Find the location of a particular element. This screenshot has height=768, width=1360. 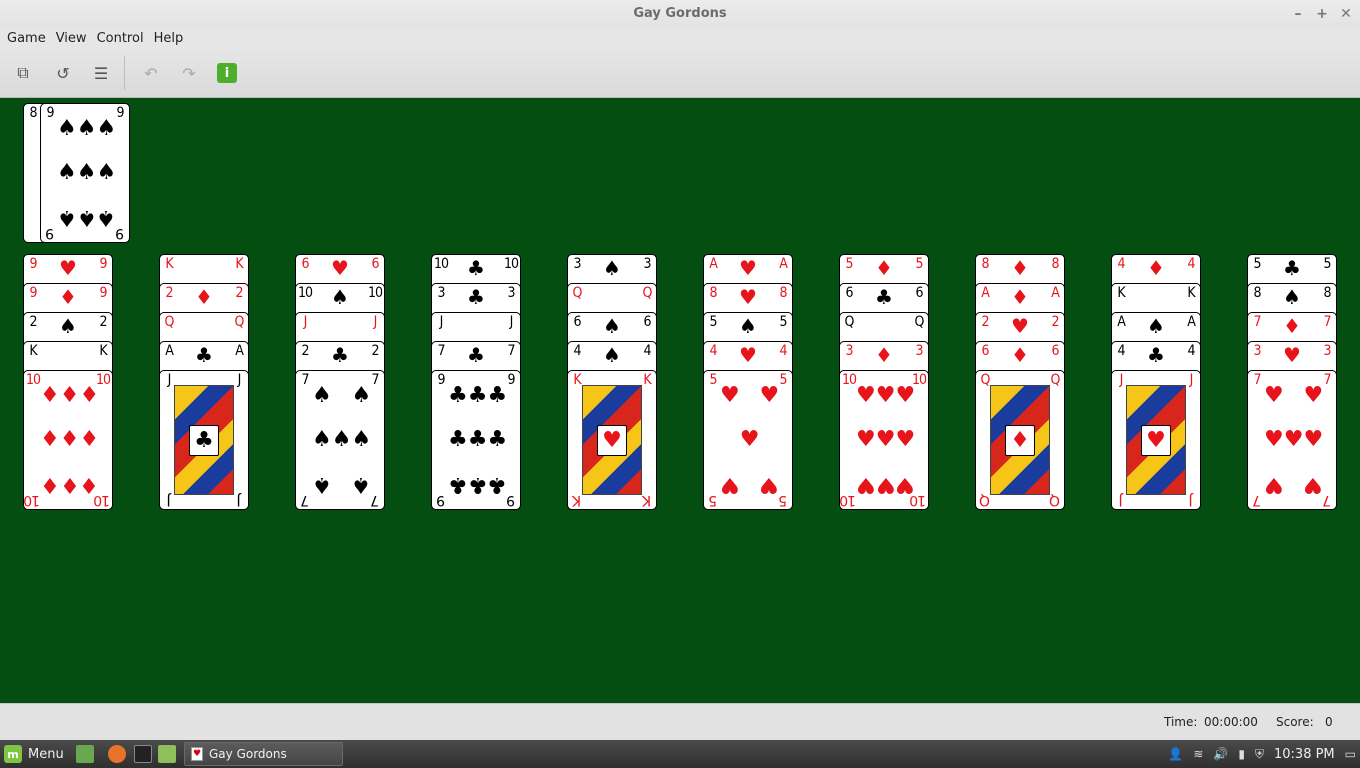

toolbar: ⧉ ↺ ☰ ↶ ↷ i is located at coordinates (680, 73).